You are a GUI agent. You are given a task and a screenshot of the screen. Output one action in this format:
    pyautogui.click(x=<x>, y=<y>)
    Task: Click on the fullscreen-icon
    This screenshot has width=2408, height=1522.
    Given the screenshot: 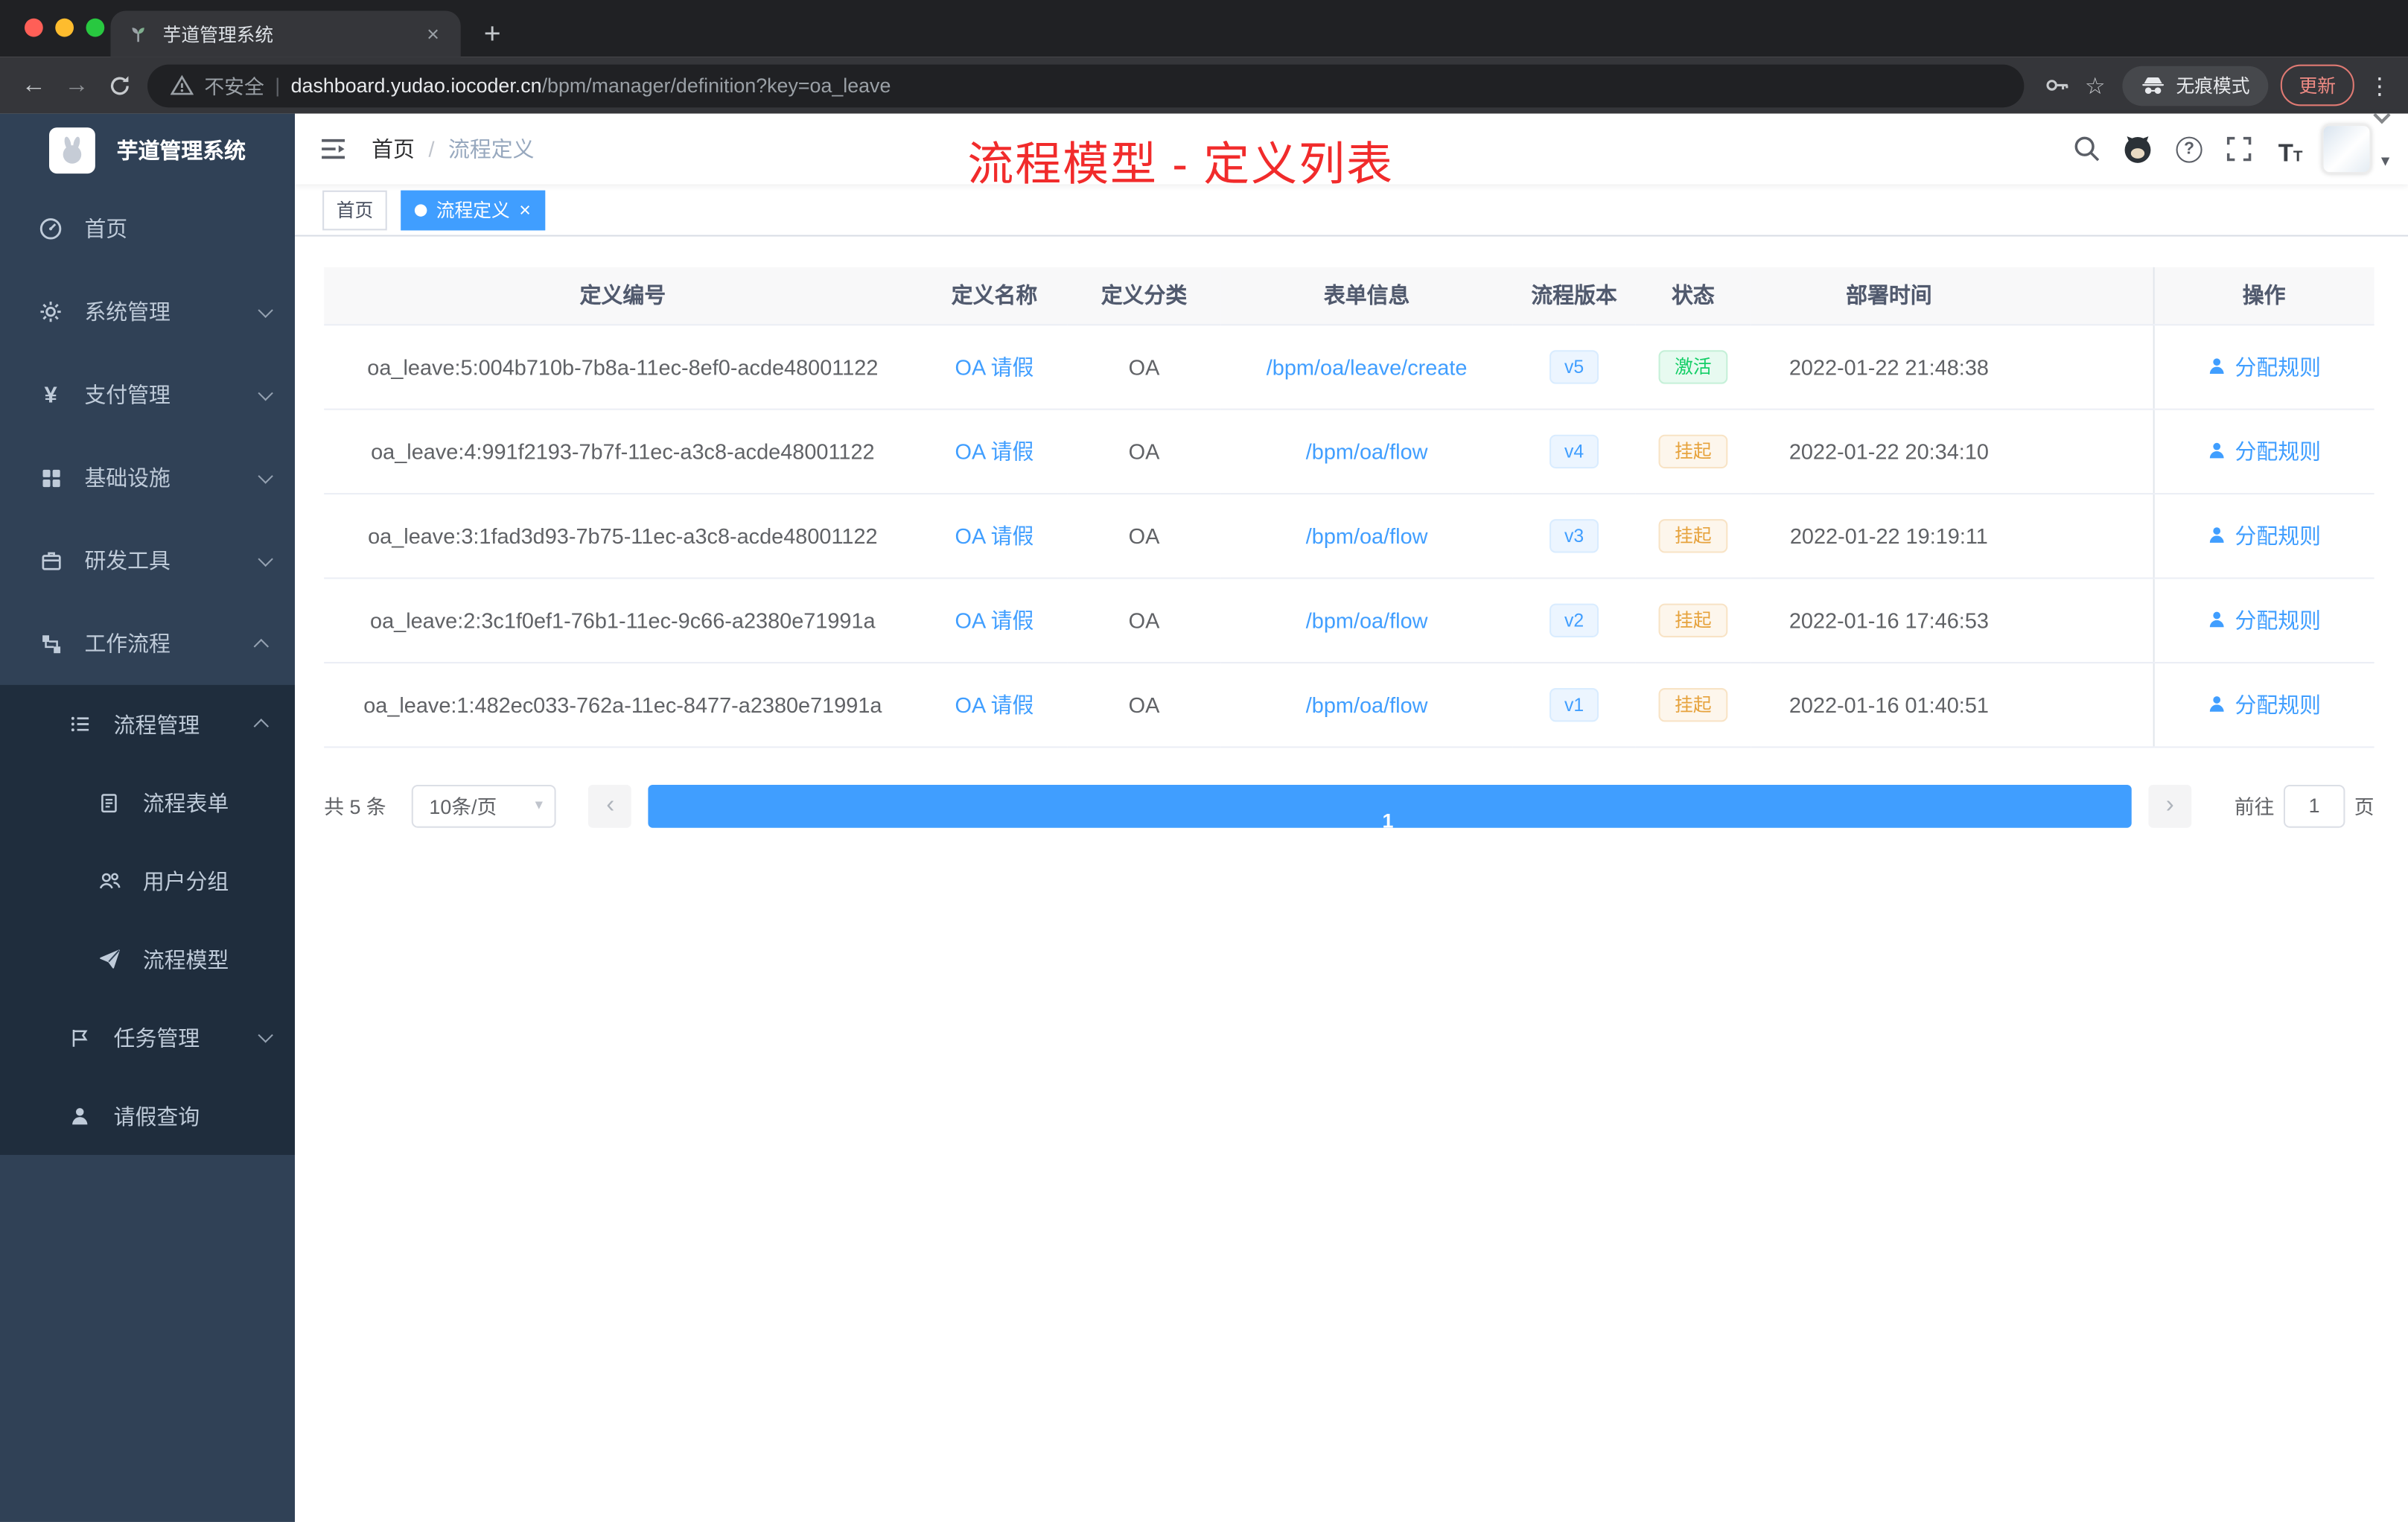 What is the action you would take?
    pyautogui.click(x=2239, y=149)
    